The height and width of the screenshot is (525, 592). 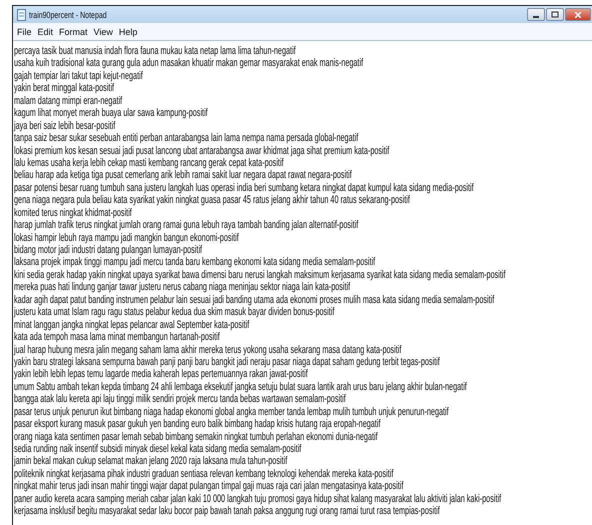 What do you see at coordinates (64, 88) in the screenshot?
I see `text-line: yakin berat minggal kata-positif` at bounding box center [64, 88].